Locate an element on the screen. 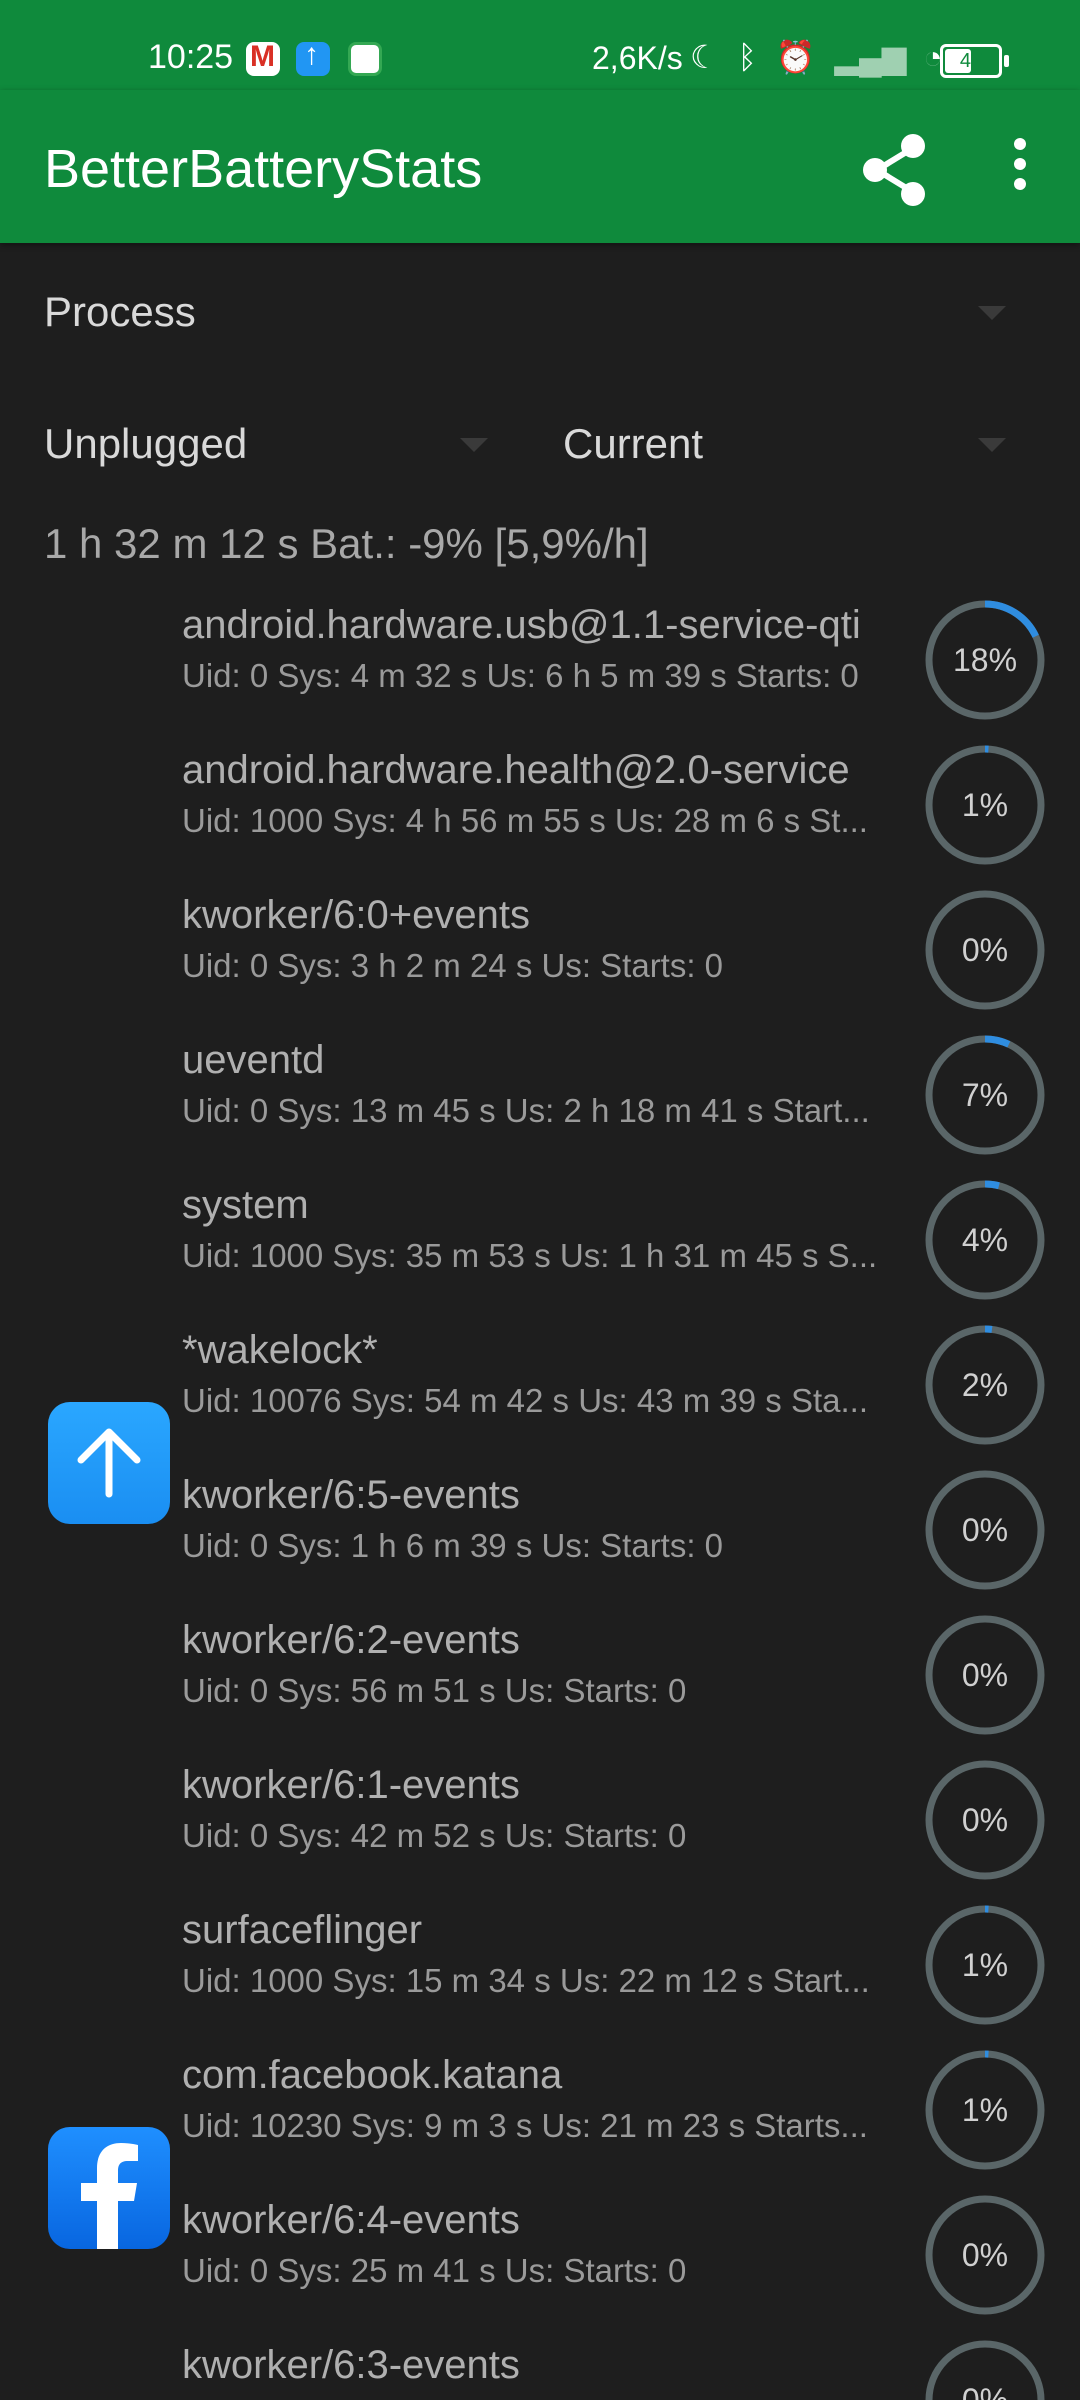 Image resolution: width=1080 pixels, height=2400 pixels. battery-level: 47 is located at coordinates (971, 61).